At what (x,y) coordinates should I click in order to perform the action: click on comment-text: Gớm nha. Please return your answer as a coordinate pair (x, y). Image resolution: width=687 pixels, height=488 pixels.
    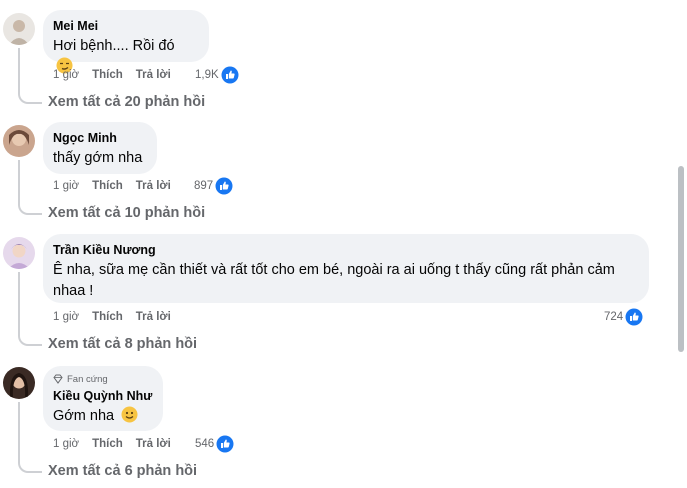
    Looking at the image, I should click on (84, 416).